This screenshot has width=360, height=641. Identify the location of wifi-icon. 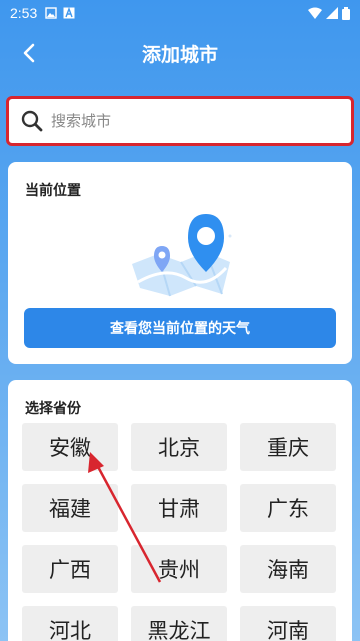
(315, 13).